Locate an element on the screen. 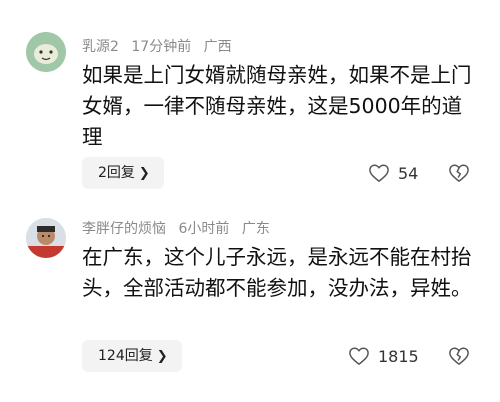 This screenshot has width=500, height=402. view-replies-button: 124回复 ❯ is located at coordinates (132, 356).